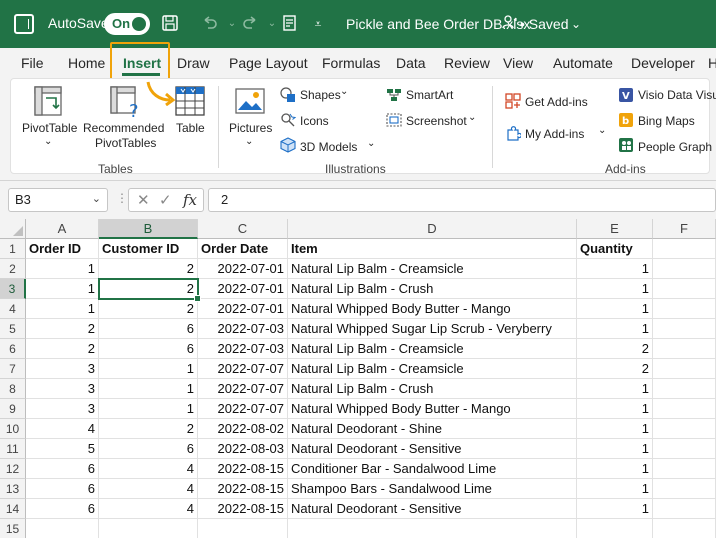 The height and width of the screenshot is (538, 716). I want to click on cell-c1: Order Date, so click(243, 249).